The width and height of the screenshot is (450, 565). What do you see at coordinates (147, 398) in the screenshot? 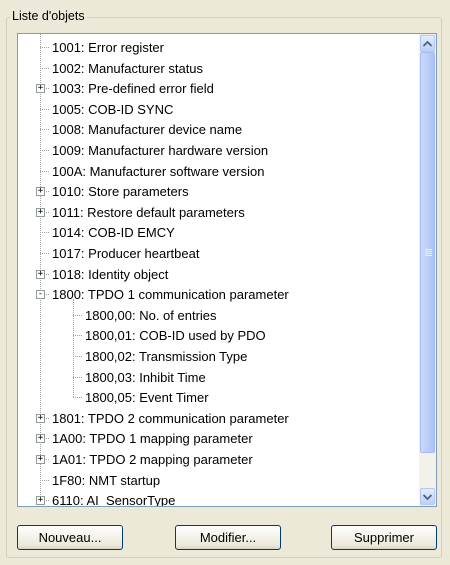
I see `tree-item-label: 1800,05: Event Timer` at bounding box center [147, 398].